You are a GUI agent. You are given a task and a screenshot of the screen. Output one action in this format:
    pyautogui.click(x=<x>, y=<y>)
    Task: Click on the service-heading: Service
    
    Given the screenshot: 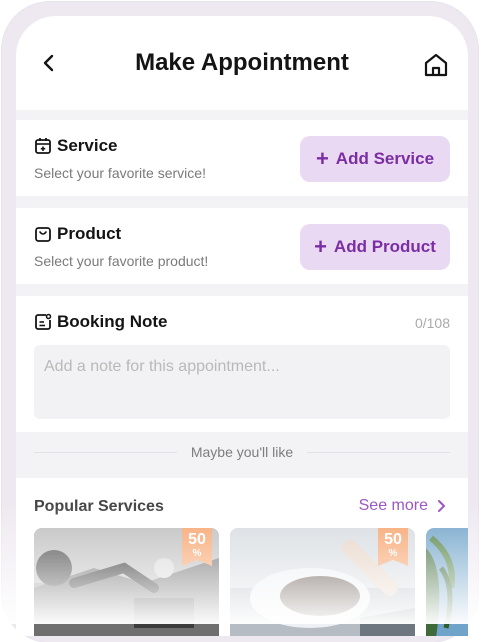 What is the action you would take?
    pyautogui.click(x=76, y=146)
    